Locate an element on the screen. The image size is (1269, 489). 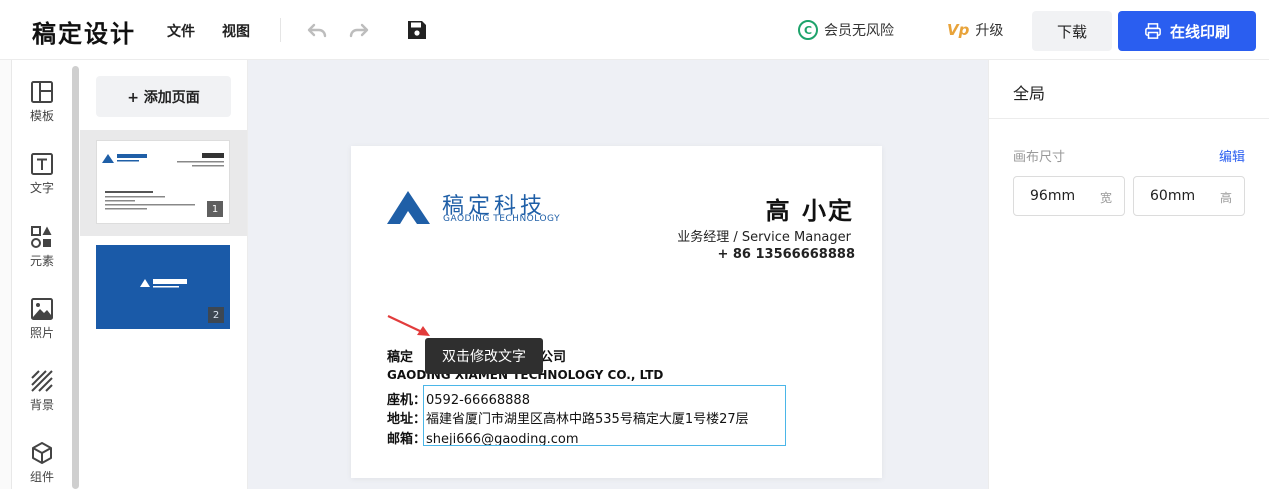
card-person-title: 业务经理 / Service Manager is located at coordinates (764, 235).